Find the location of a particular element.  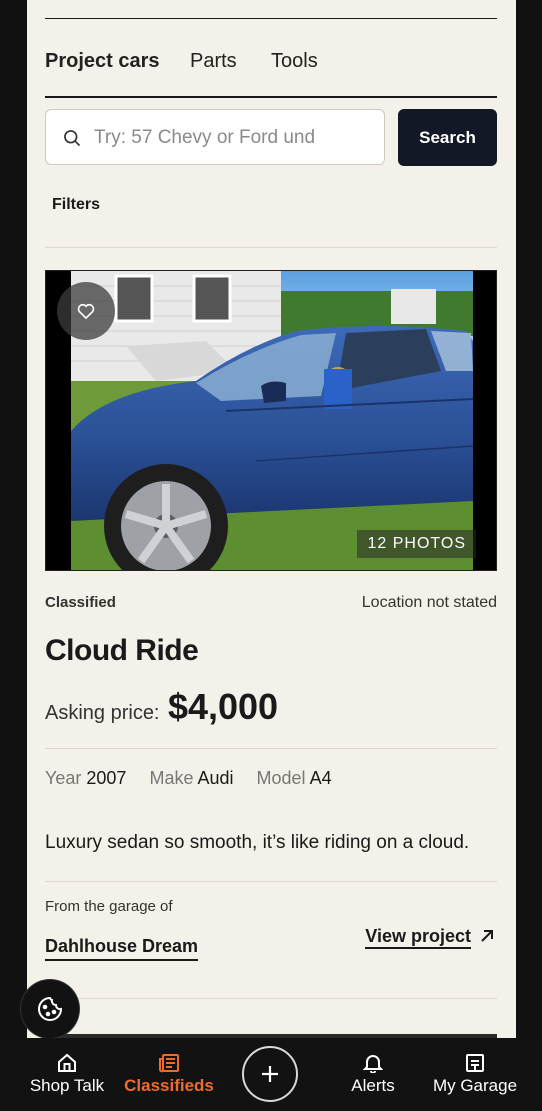

top-divider is located at coordinates (271, 18).